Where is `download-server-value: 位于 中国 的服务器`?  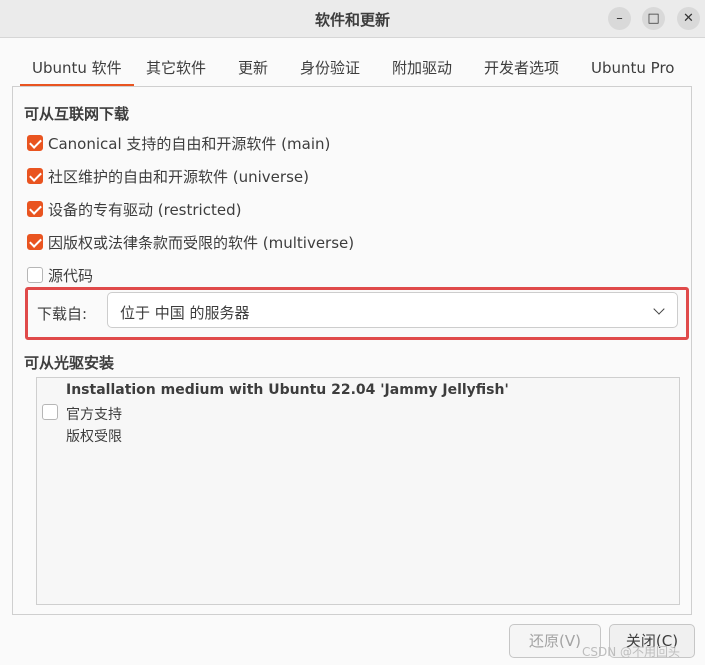 download-server-value: 位于 中国 的服务器 is located at coordinates (185, 313).